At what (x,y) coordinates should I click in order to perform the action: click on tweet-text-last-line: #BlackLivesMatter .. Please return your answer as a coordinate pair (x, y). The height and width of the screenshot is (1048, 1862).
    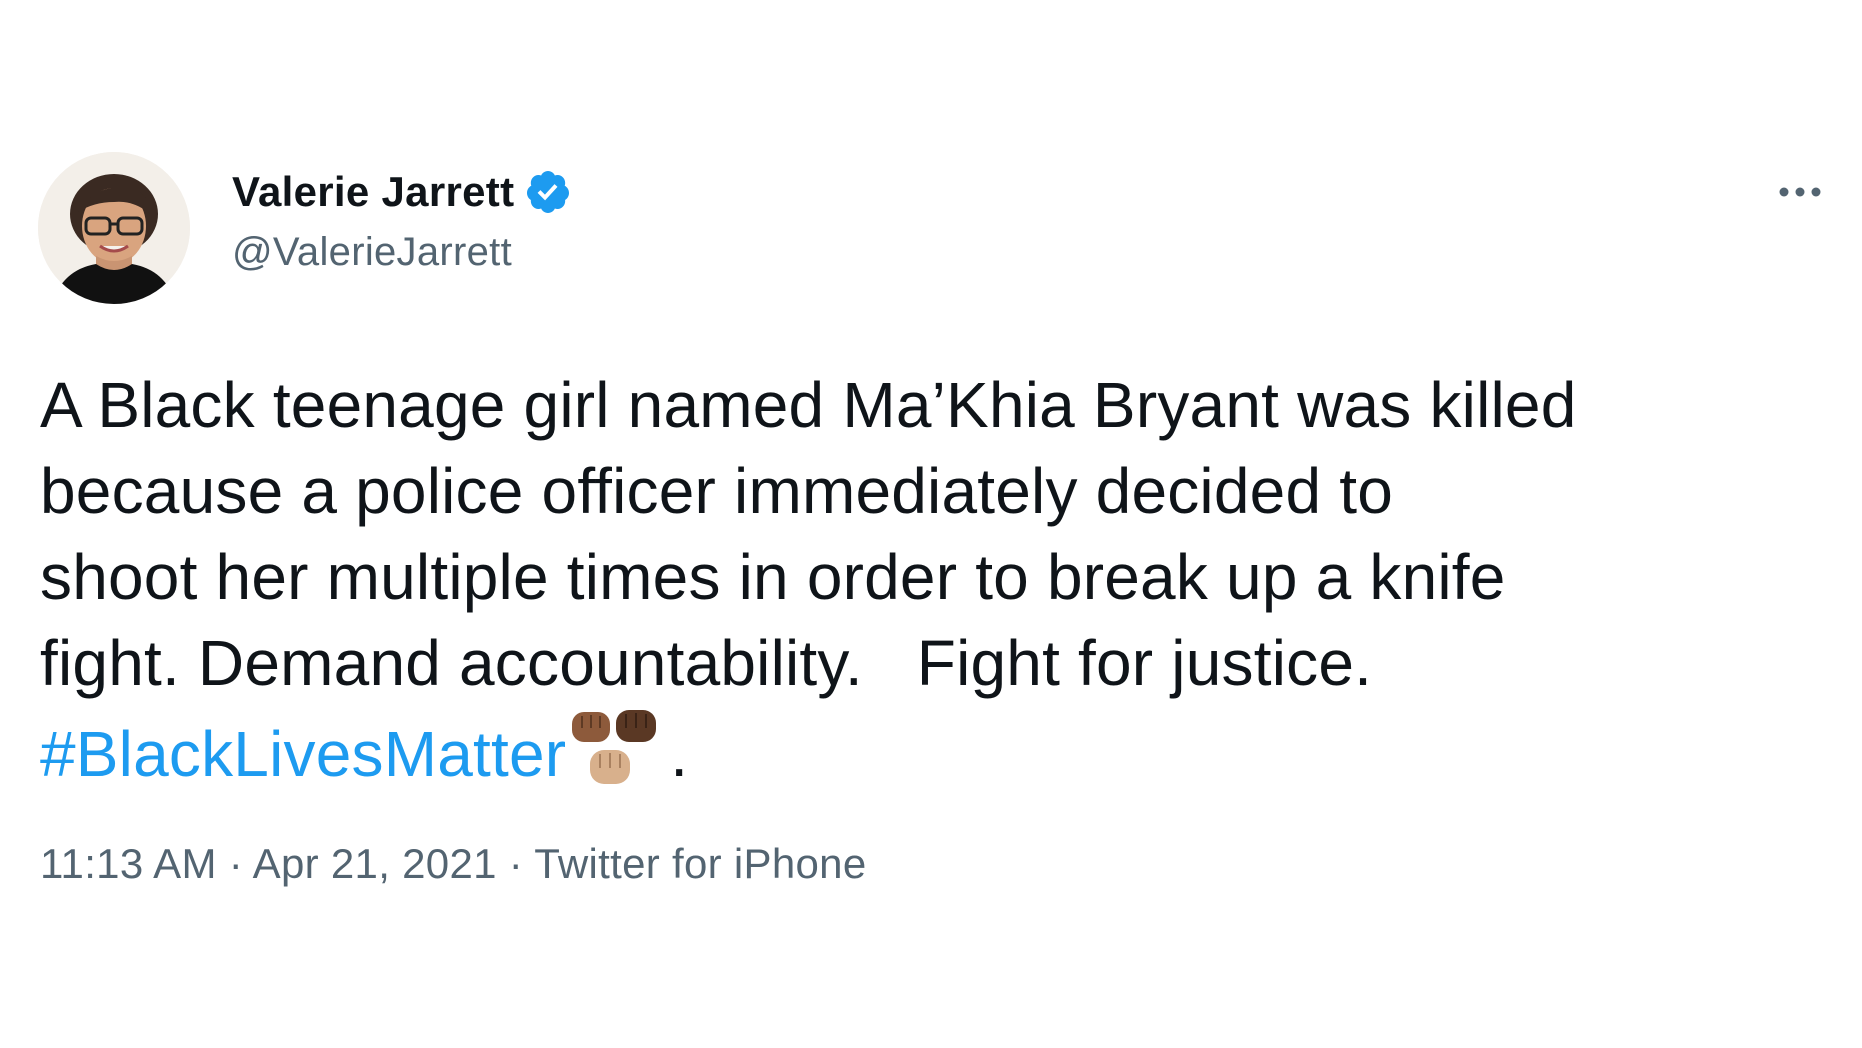
    Looking at the image, I should click on (940, 751).